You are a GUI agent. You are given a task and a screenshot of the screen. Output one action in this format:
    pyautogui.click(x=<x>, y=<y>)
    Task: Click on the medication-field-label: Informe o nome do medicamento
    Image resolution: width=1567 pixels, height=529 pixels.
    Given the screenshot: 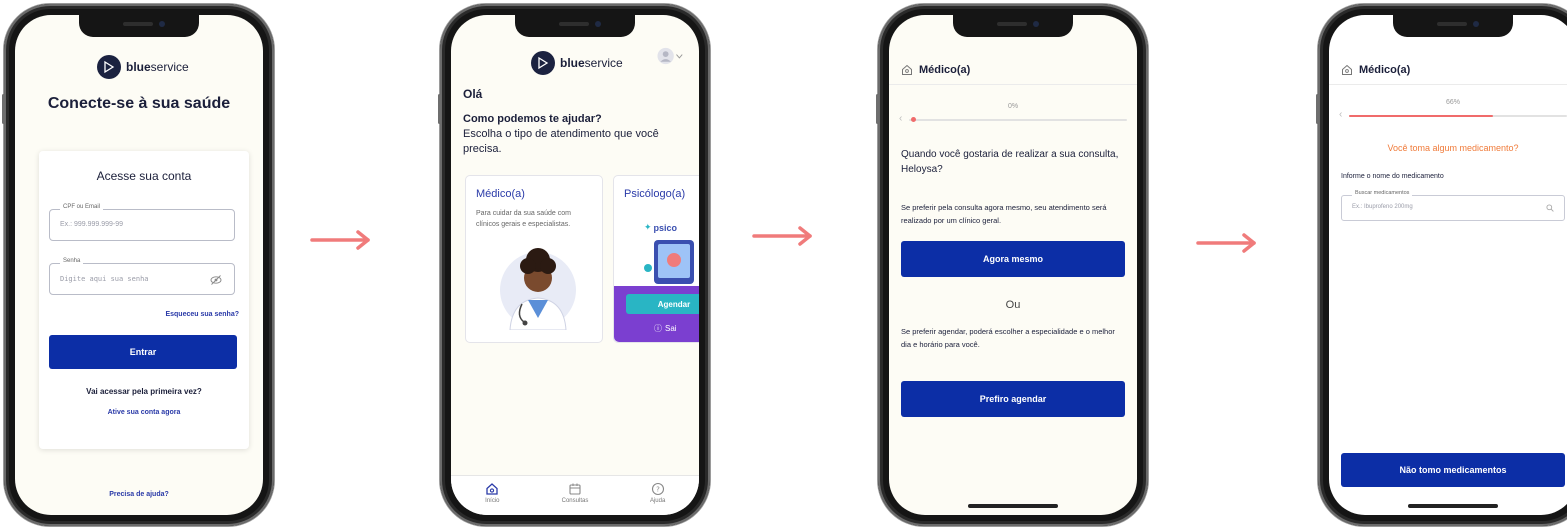 What is the action you would take?
    pyautogui.click(x=1392, y=176)
    